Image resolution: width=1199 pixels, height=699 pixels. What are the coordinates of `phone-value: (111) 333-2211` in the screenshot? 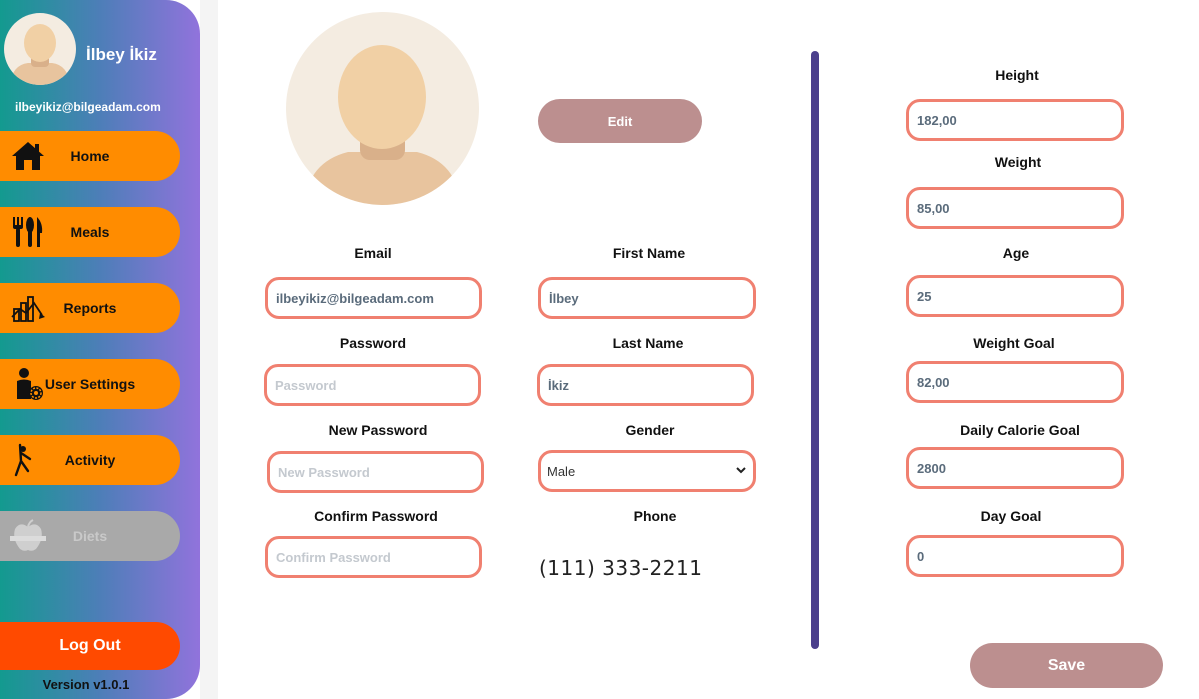 It's located at (620, 568).